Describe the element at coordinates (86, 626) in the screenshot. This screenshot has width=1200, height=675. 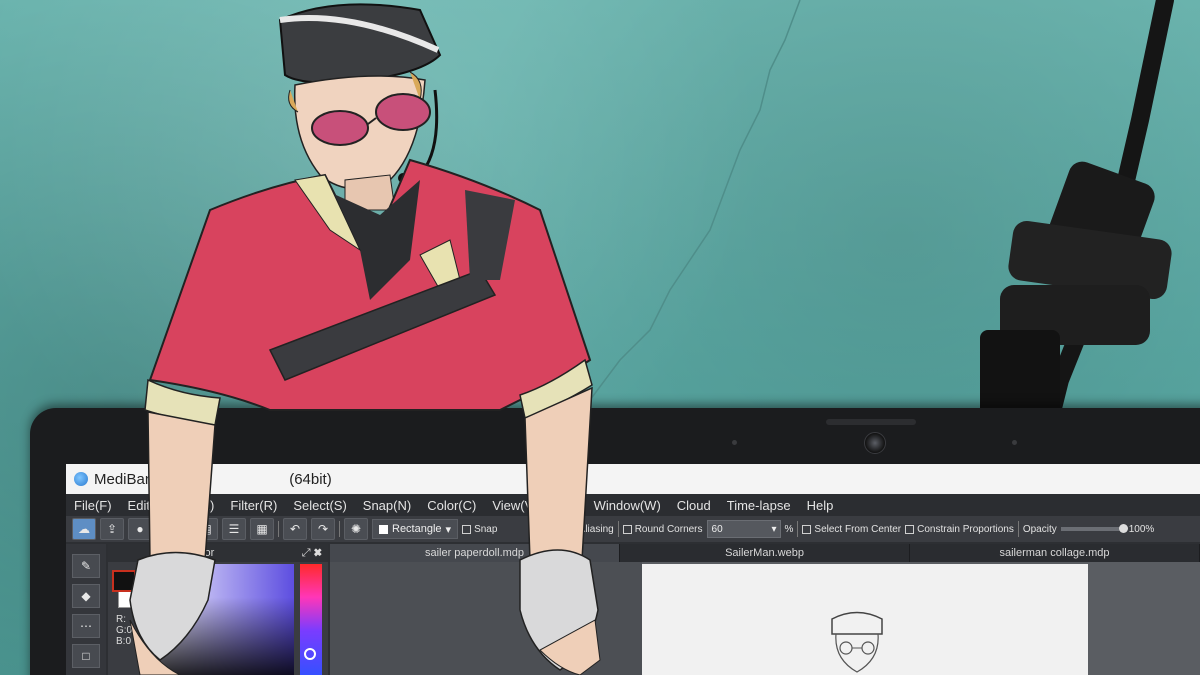
I see `dotted-select-tool-icon: ⋯` at that location.